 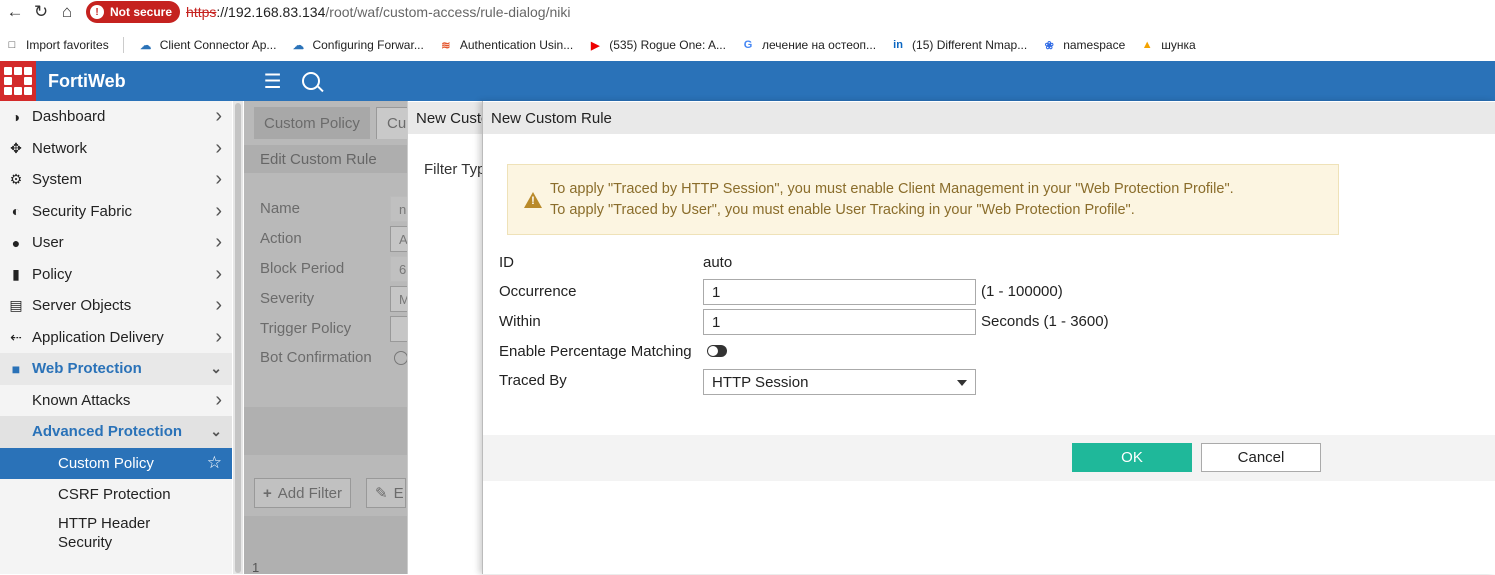 I want to click on sidebar-item-web-protection: ■ Web Protection ⌄, so click(x=116, y=369).